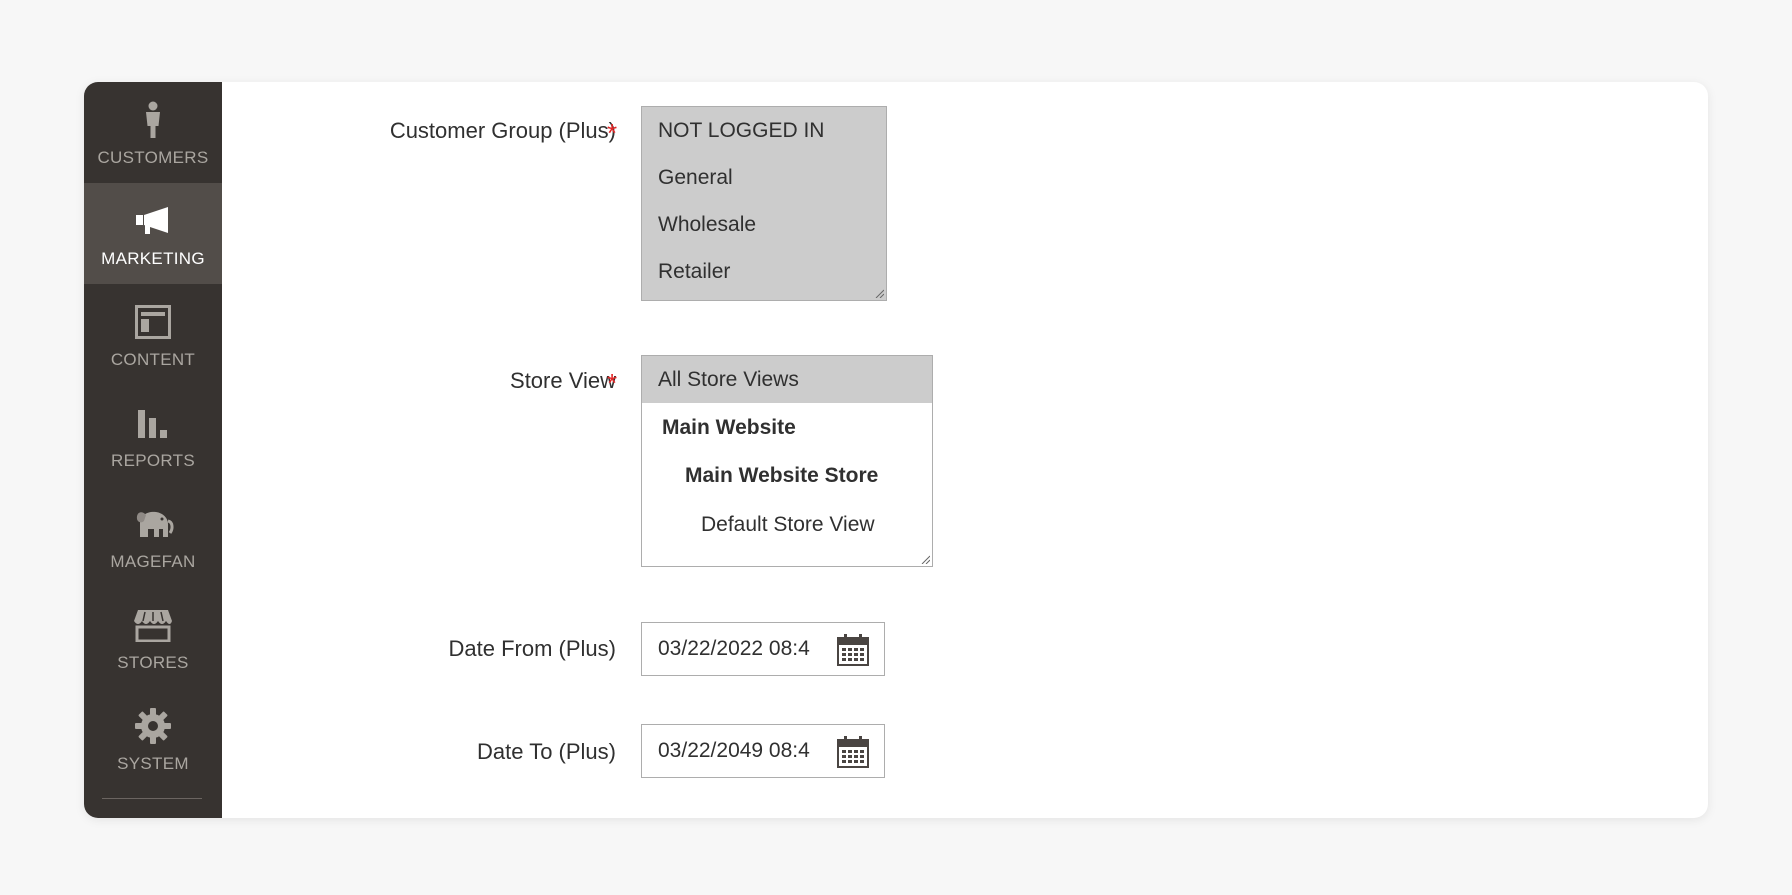  Describe the element at coordinates (153, 726) in the screenshot. I see `gear-icon` at that location.